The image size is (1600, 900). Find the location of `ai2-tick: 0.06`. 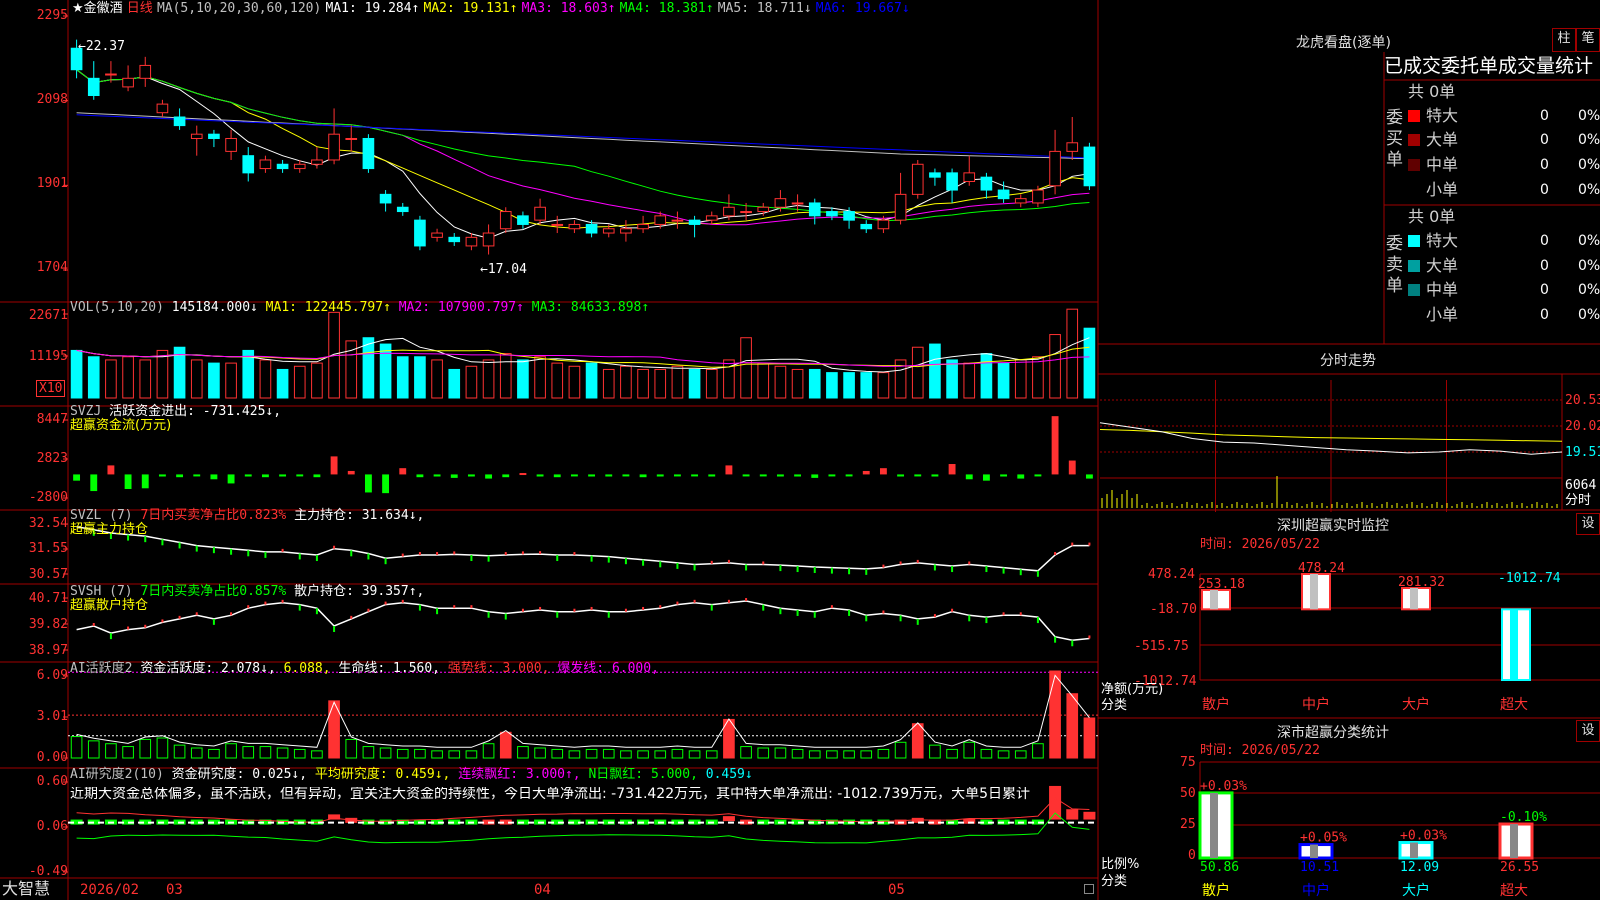

ai2-tick: 0.06 is located at coordinates (52, 826).